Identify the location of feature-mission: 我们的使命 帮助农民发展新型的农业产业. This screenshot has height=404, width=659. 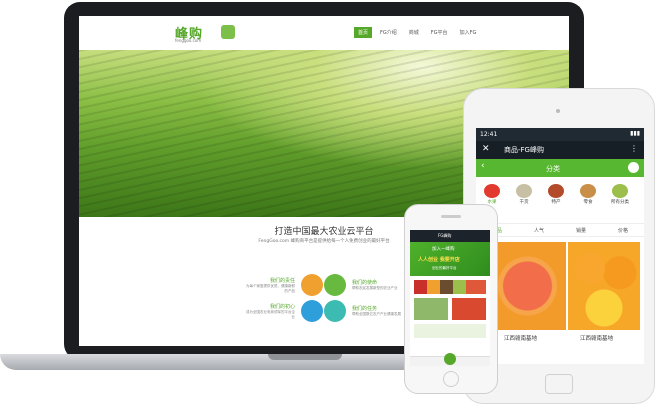
(364, 285).